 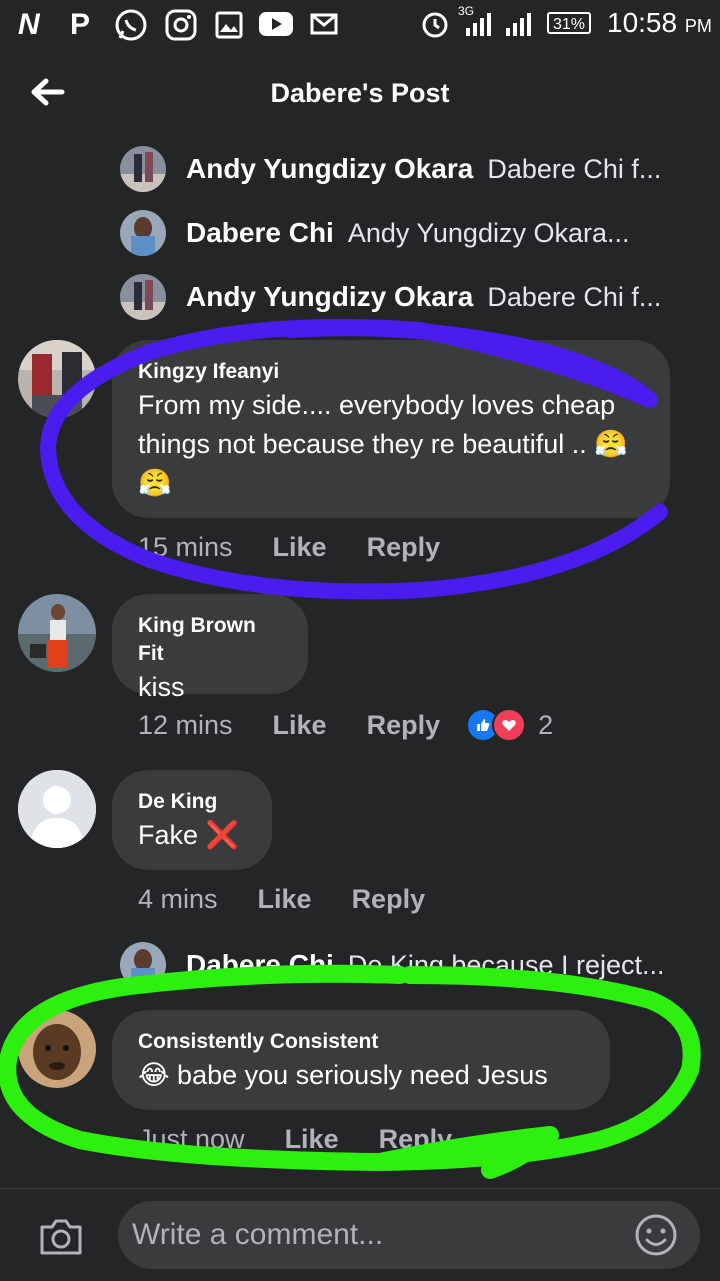 I want to click on comment-time: 15 mins, so click(x=185, y=547).